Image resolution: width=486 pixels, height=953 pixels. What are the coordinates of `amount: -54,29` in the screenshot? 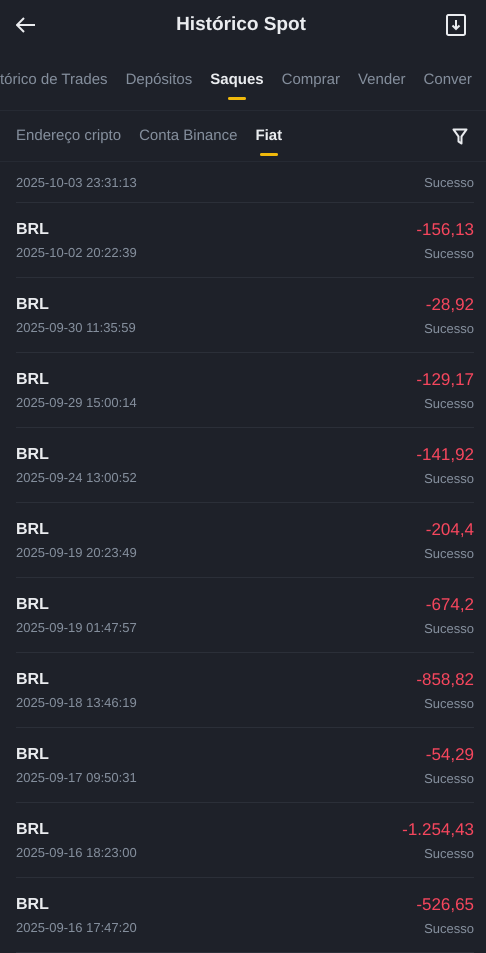 It's located at (450, 754).